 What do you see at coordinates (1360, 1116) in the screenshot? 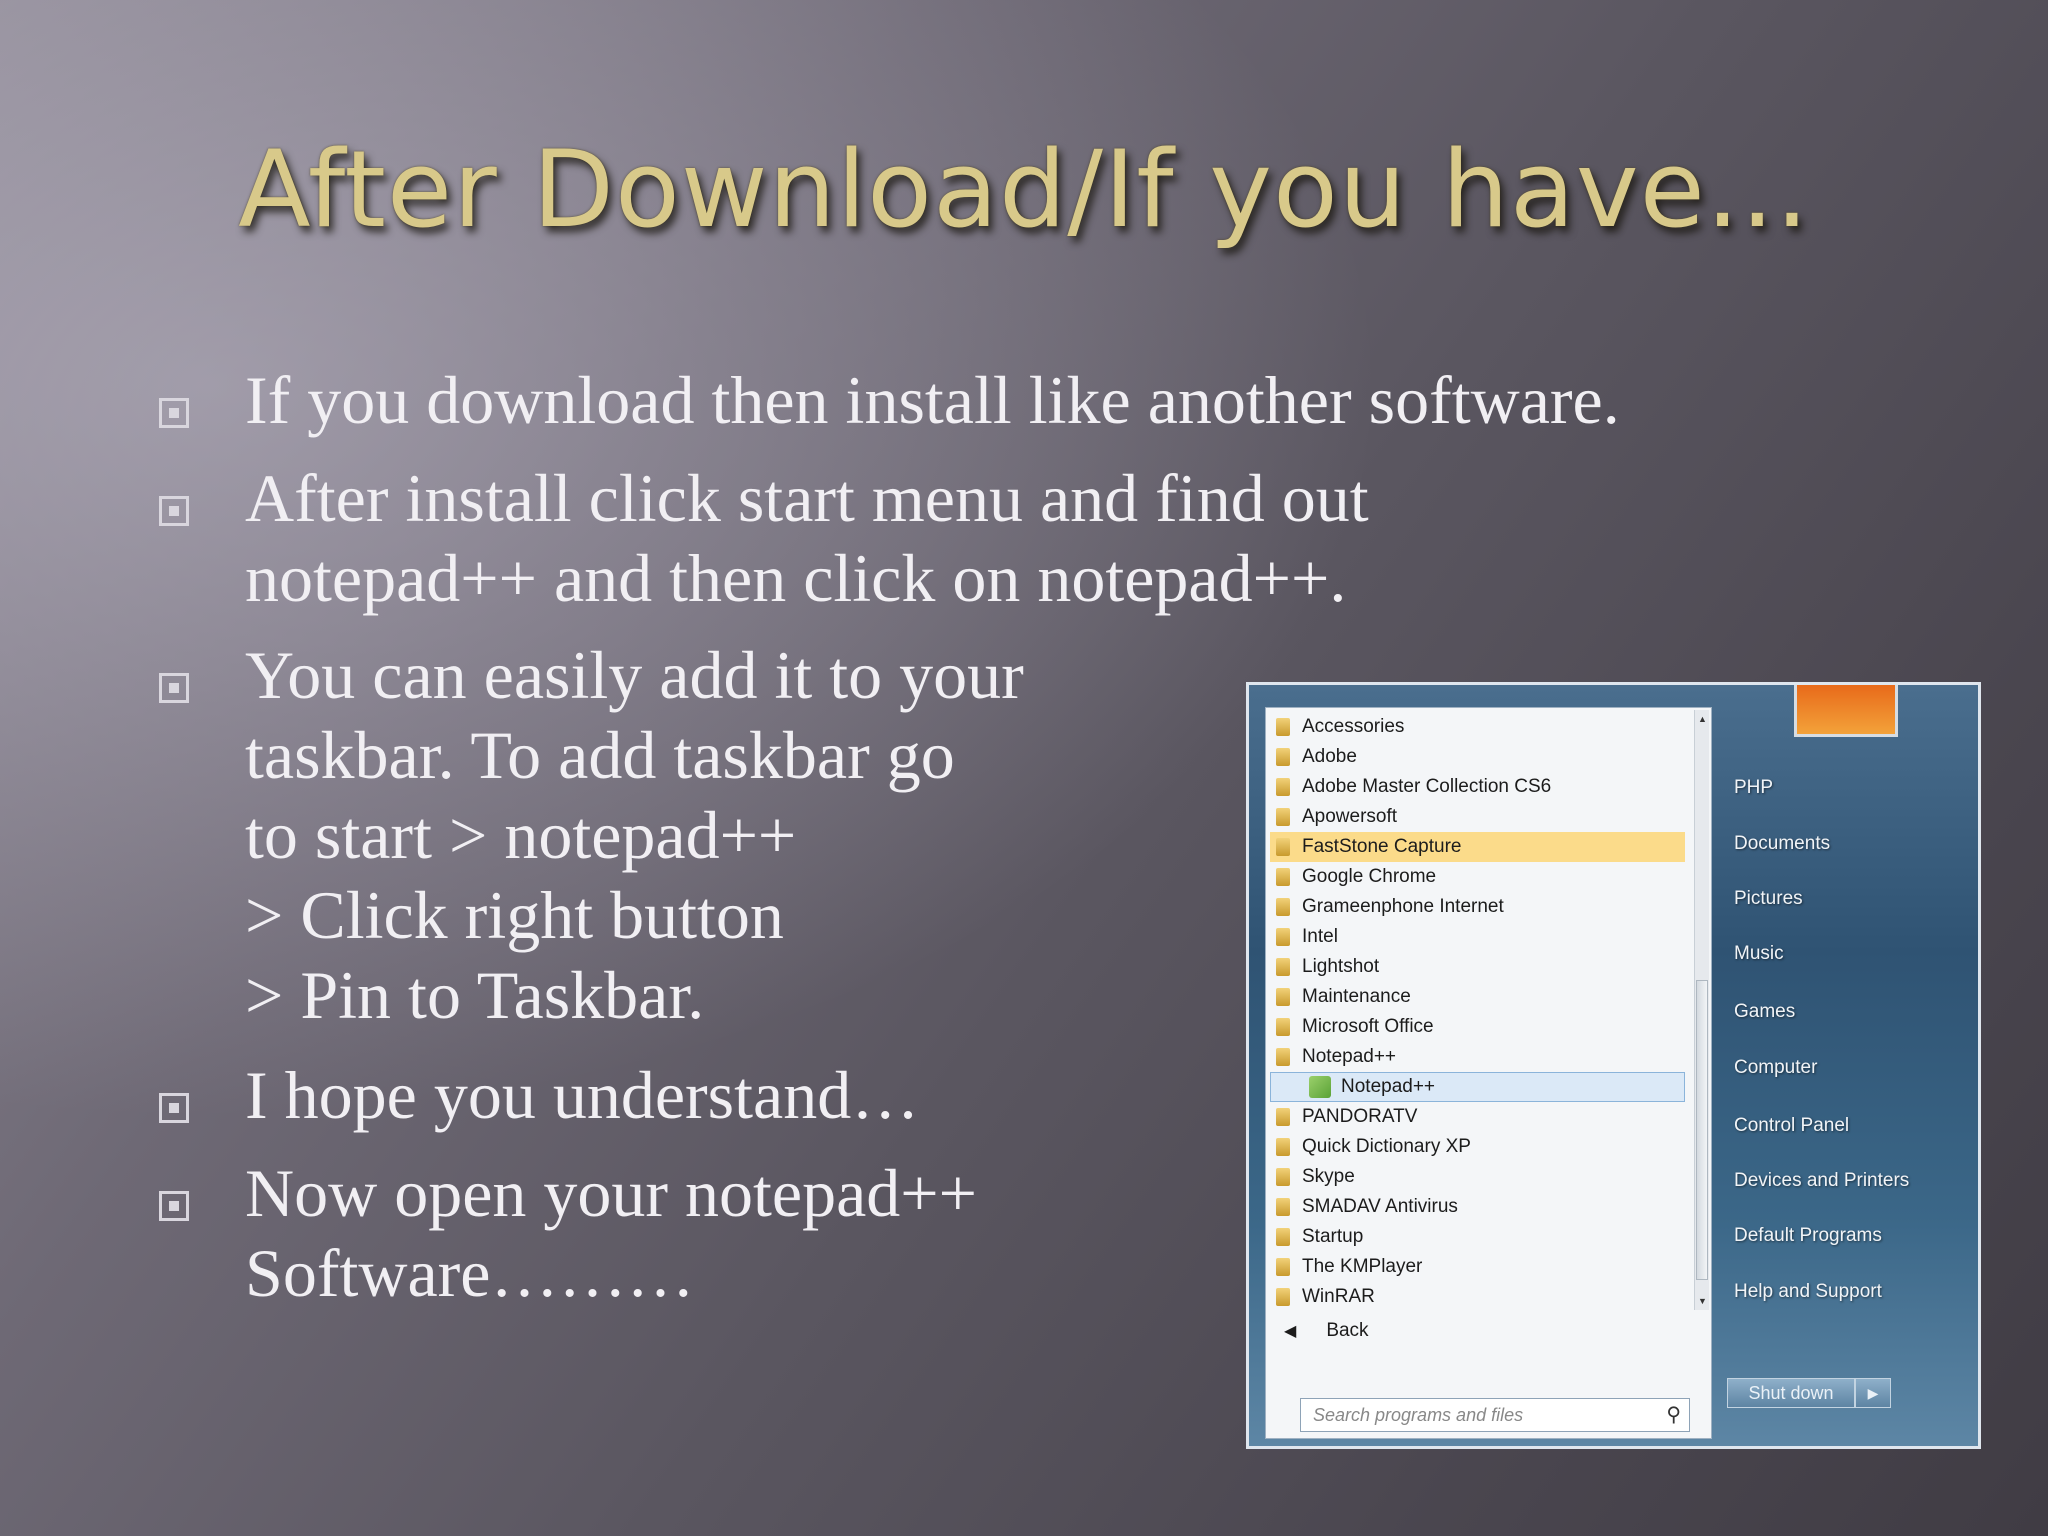
I see `program-label: PANDORATV` at bounding box center [1360, 1116].